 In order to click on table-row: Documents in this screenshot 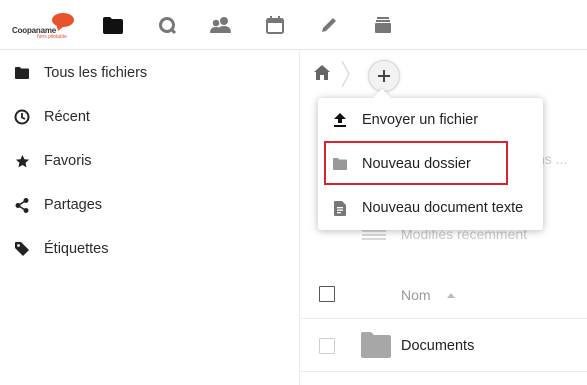, I will do `click(444, 346)`.